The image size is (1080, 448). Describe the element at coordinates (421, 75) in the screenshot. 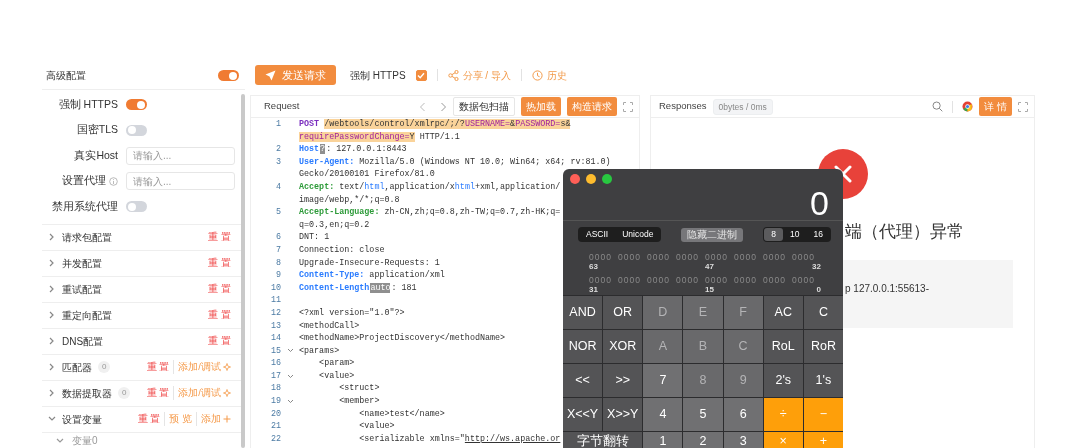

I see `checkbox` at that location.